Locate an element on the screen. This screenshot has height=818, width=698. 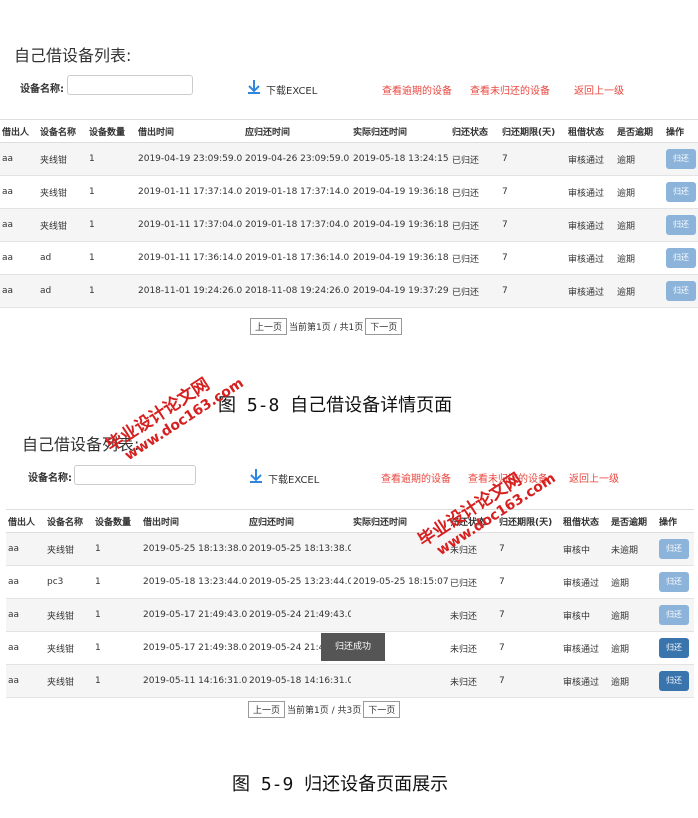
cell-due-time: 2019-04-26 23:09:59.0 is located at coordinates (297, 159).